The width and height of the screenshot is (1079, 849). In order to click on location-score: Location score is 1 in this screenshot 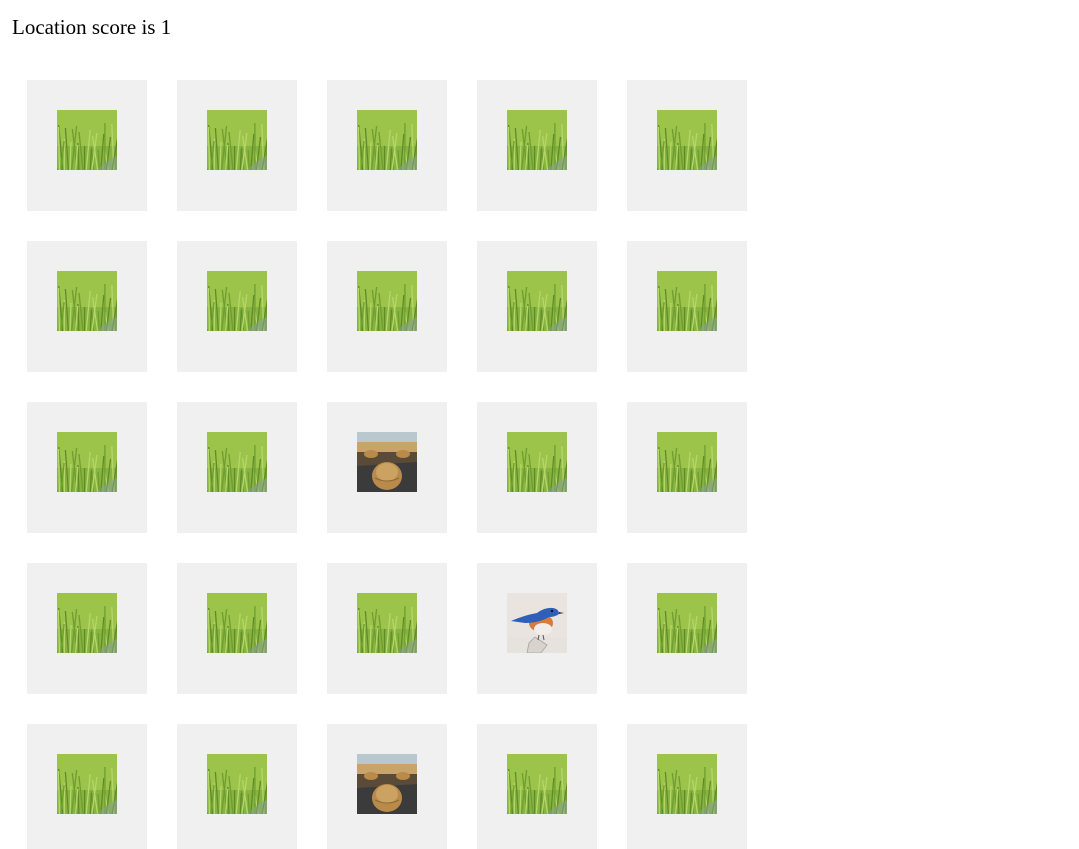, I will do `click(92, 27)`.